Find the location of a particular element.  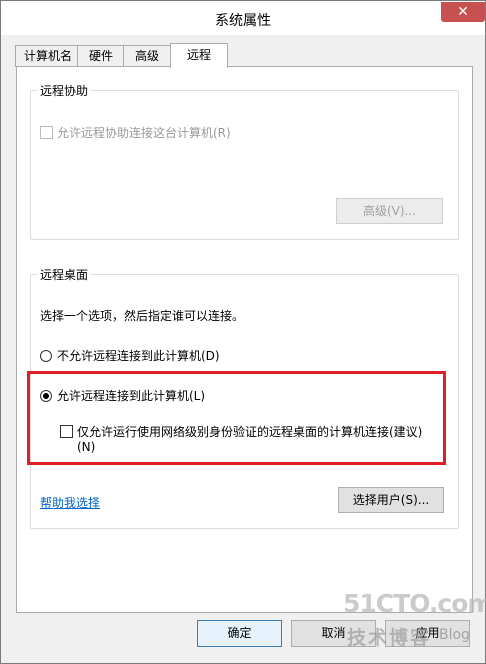

remote-desktop-instruction: 选择一个选项，然后指定谁可以连接。 is located at coordinates (142, 316).